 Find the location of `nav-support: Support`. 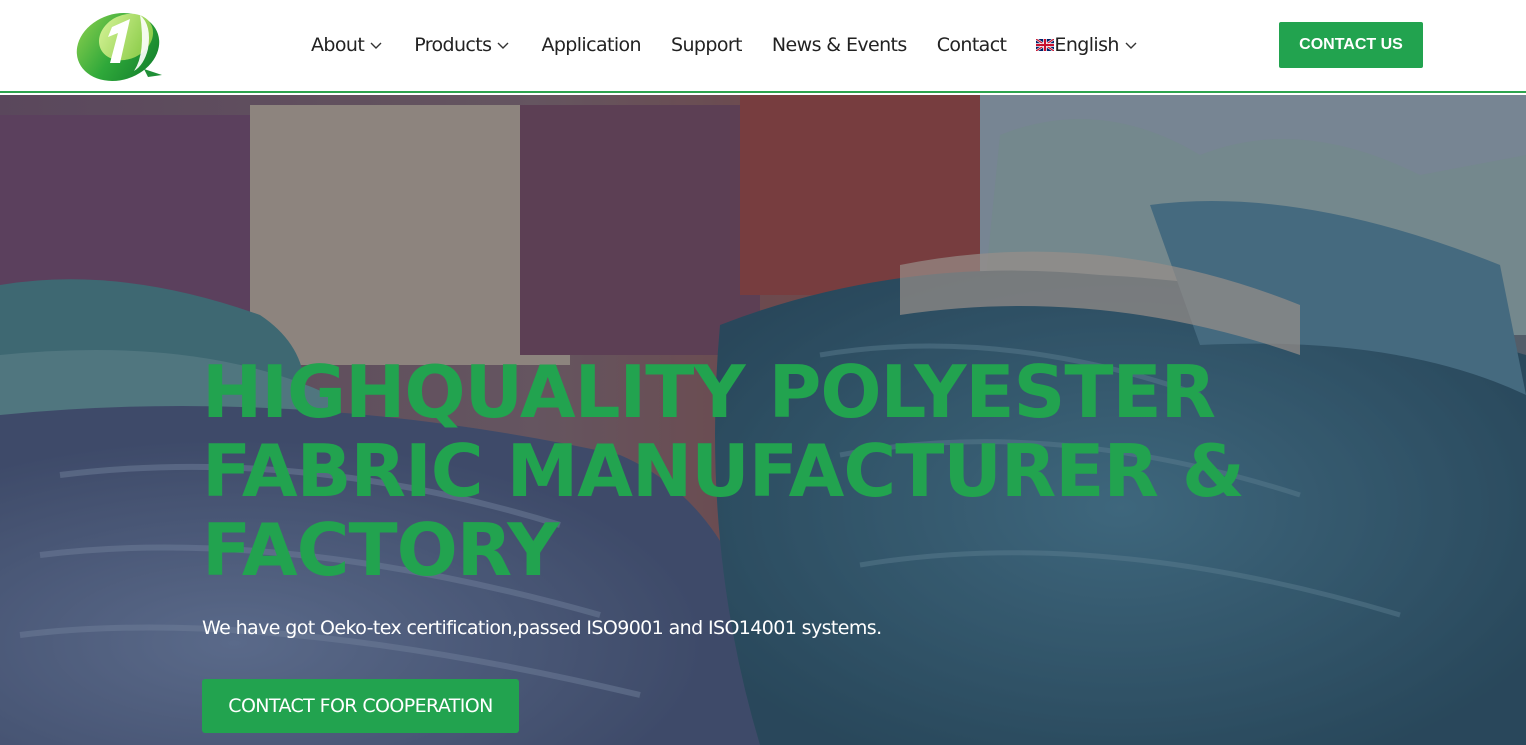

nav-support: Support is located at coordinates (707, 45).